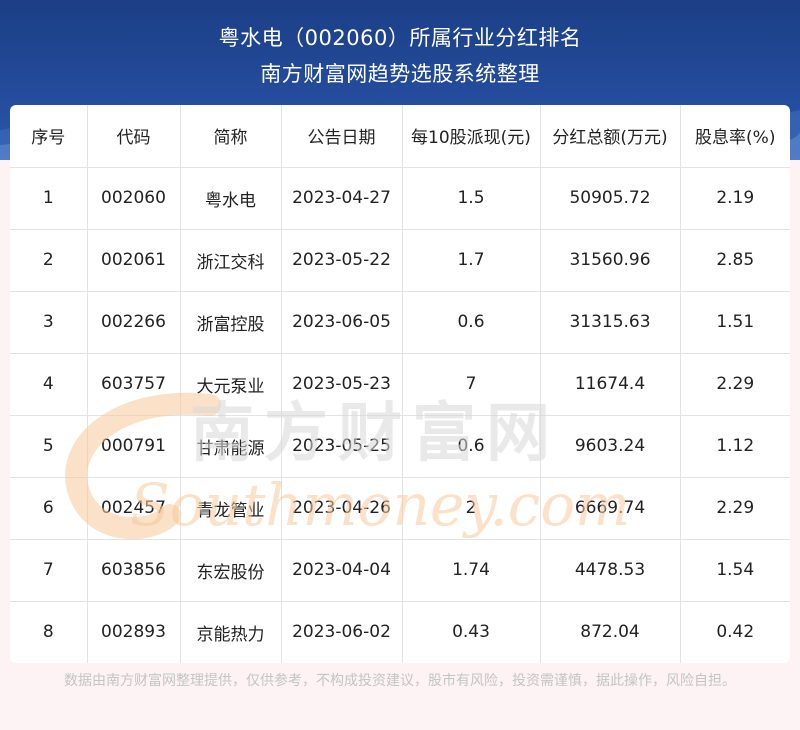 The width and height of the screenshot is (800, 730). I want to click on cell-name: 粤水电, so click(231, 198).